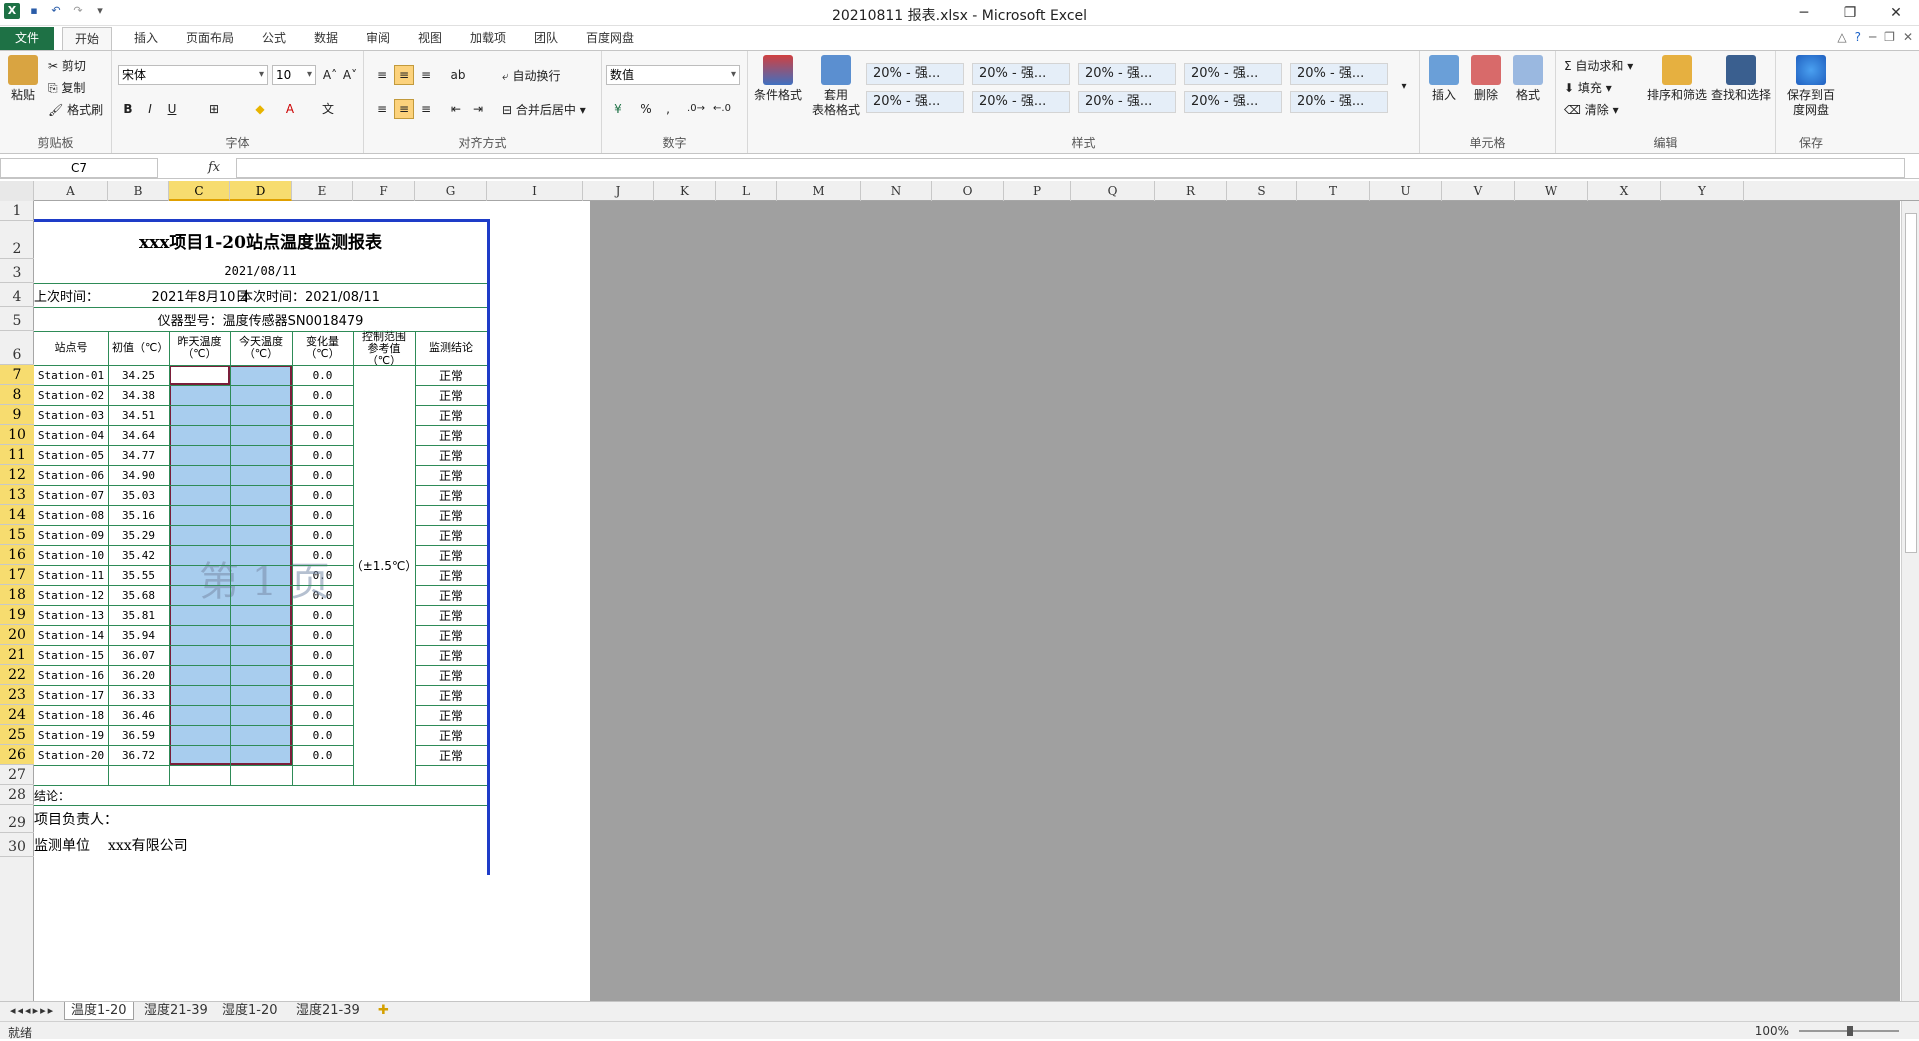 The width and height of the screenshot is (1919, 1041). I want to click on column-header-e: E, so click(322, 191).